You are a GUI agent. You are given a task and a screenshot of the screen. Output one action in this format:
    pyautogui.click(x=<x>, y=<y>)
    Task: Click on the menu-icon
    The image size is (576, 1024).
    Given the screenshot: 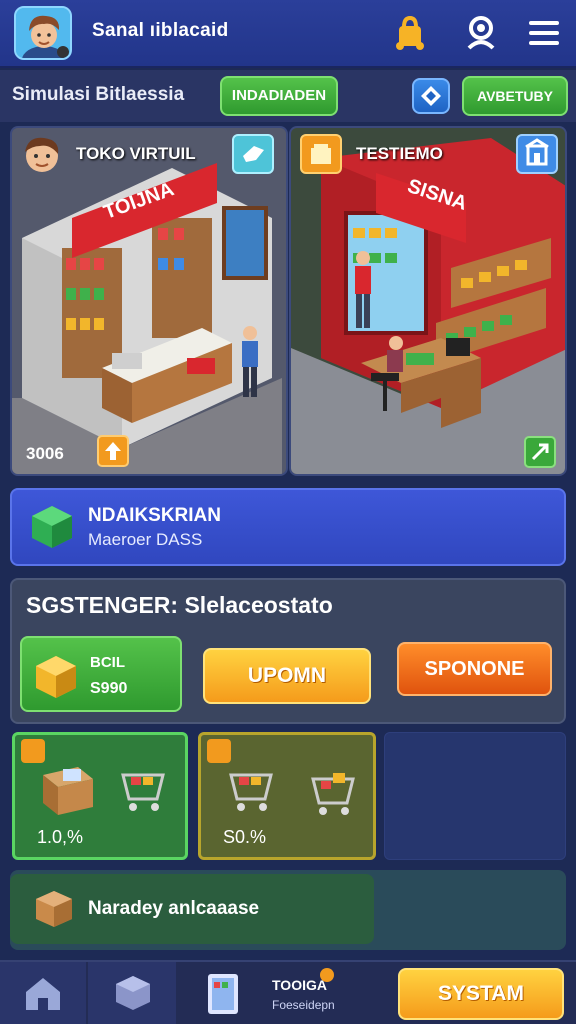 What is the action you would take?
    pyautogui.click(x=544, y=33)
    